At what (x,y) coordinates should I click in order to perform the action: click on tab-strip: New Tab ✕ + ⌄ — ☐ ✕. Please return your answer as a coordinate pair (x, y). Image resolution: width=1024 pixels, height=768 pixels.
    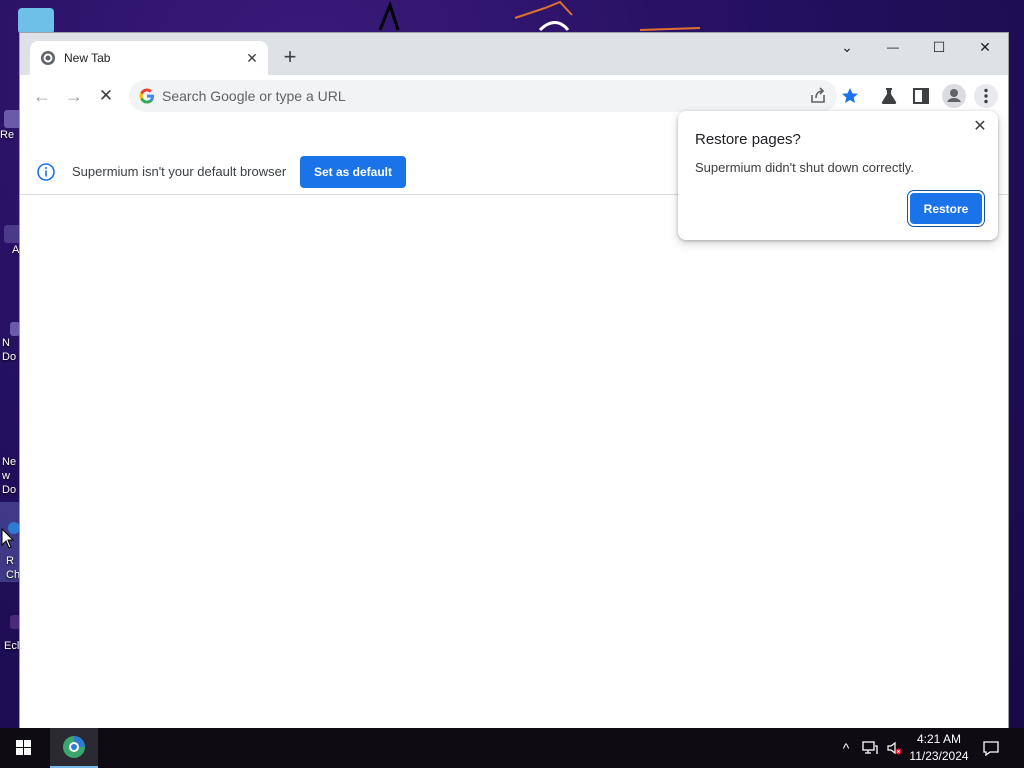
    Looking at the image, I should click on (514, 54).